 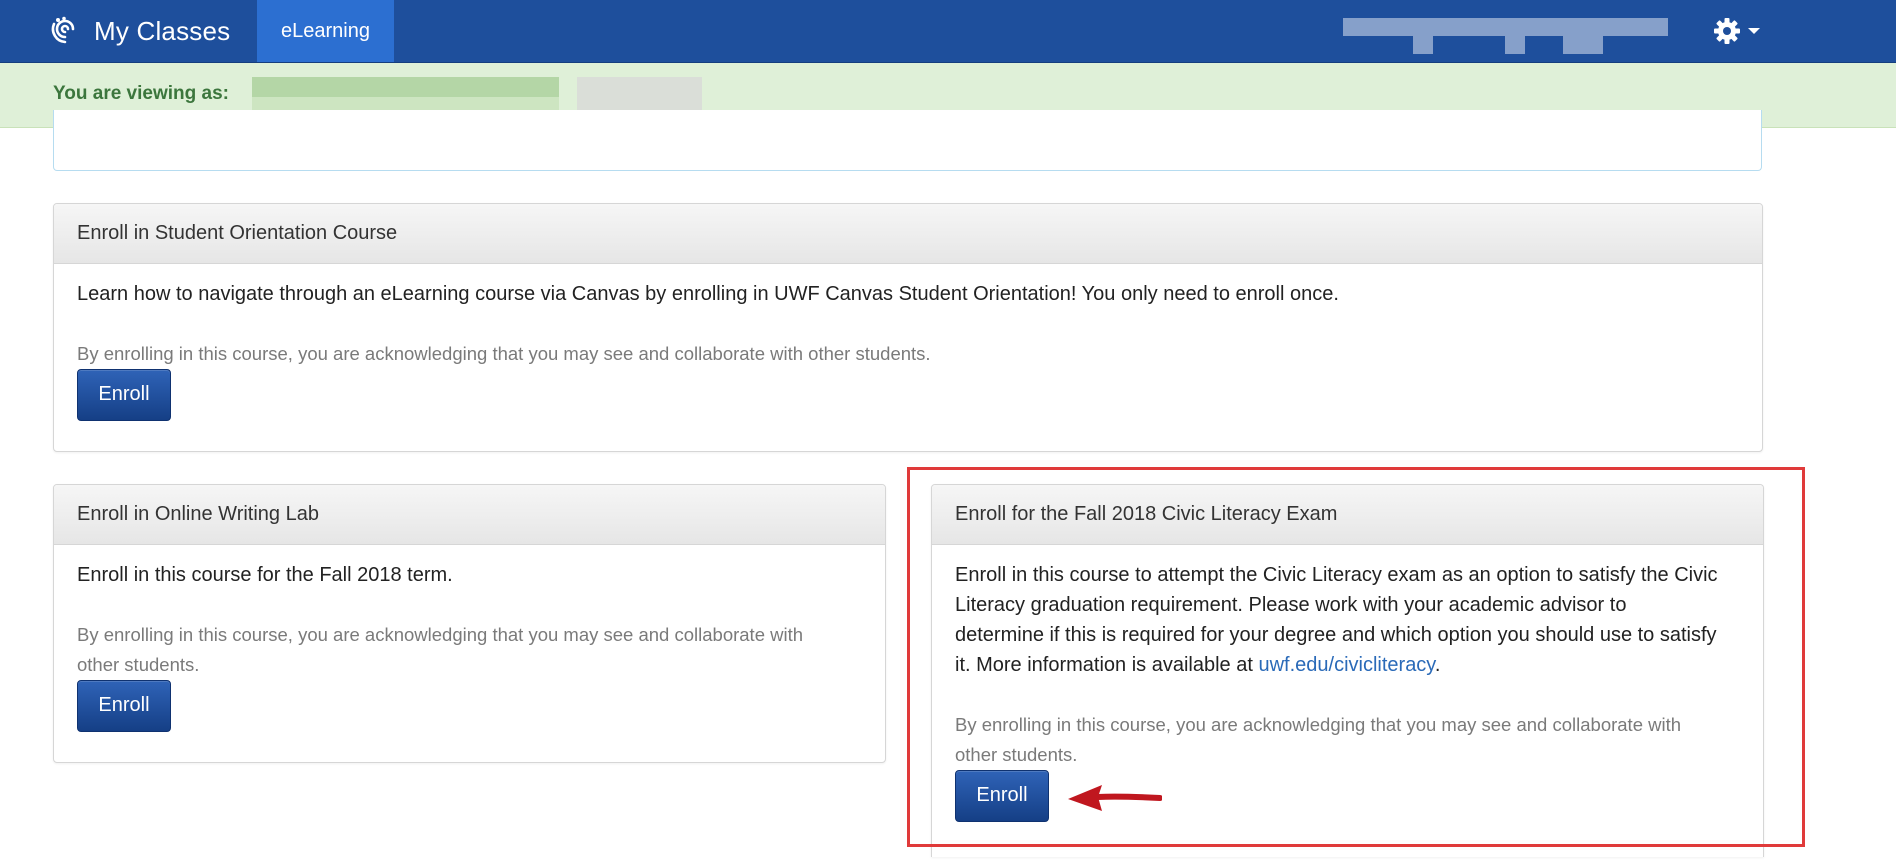 I want to click on civic-literacy-link: uwf.edu/civicliteracy, so click(x=1346, y=665).